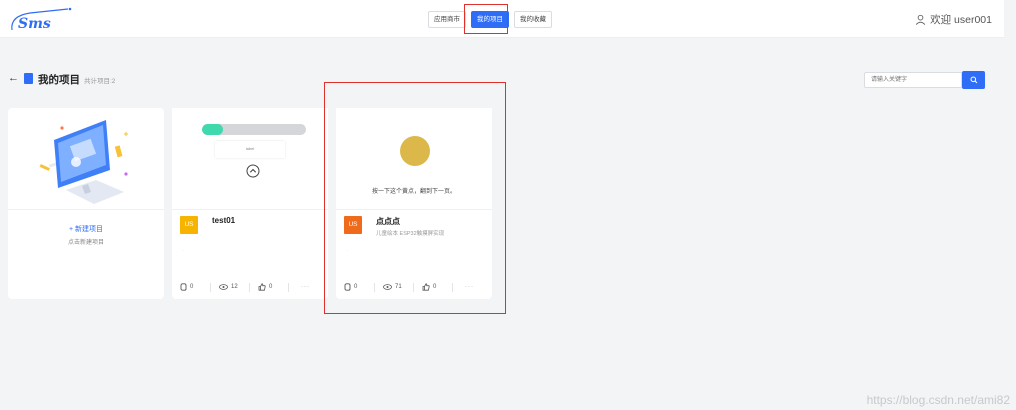 The height and width of the screenshot is (410, 1016). I want to click on search-icon, so click(973, 80).